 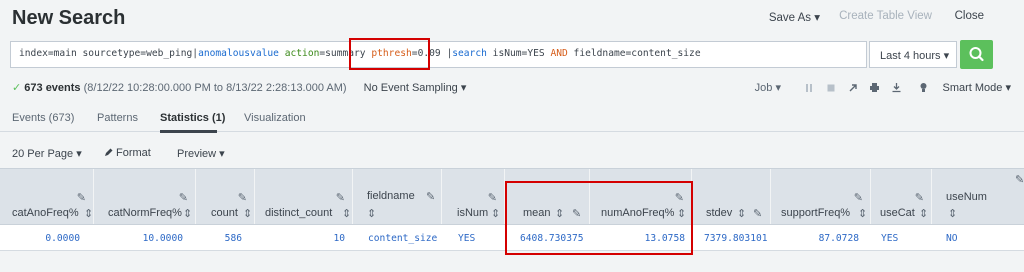 I want to click on save-as-button: Save As ▾, so click(x=794, y=17).